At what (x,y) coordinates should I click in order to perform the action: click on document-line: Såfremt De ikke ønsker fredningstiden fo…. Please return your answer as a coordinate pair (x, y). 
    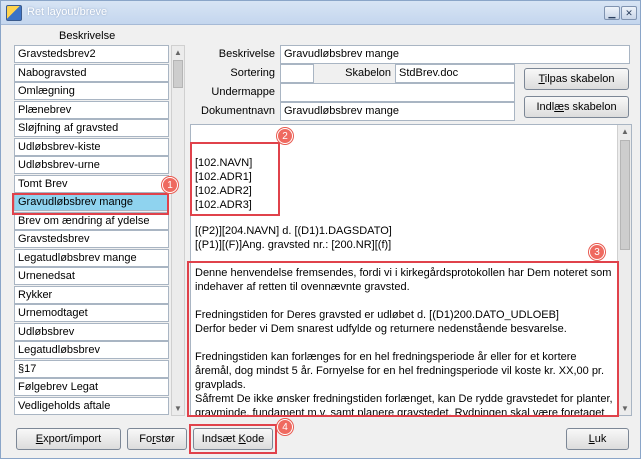
    Looking at the image, I should click on (404, 399).